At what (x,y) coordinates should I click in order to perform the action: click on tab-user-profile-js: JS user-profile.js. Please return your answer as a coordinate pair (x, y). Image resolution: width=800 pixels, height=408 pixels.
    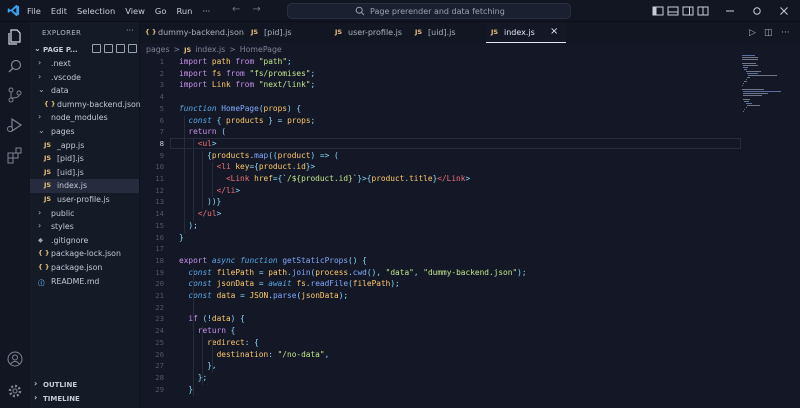
    Looking at the image, I should click on (370, 32).